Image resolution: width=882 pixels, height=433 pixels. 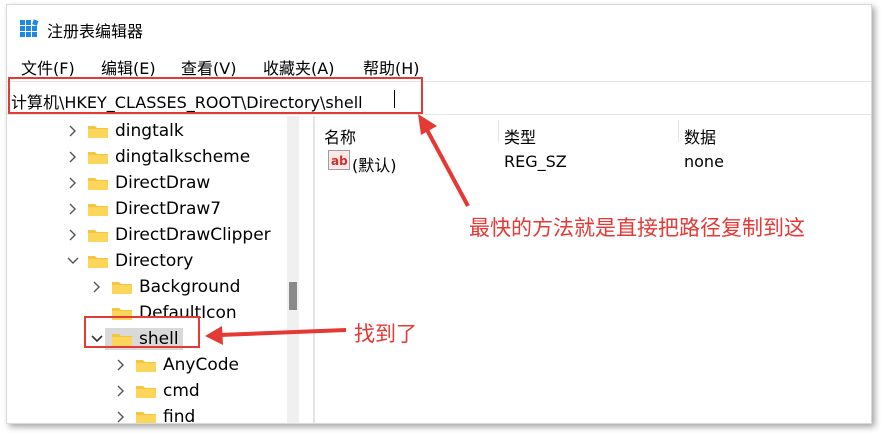 I want to click on pane-splitter, so click(x=314, y=269).